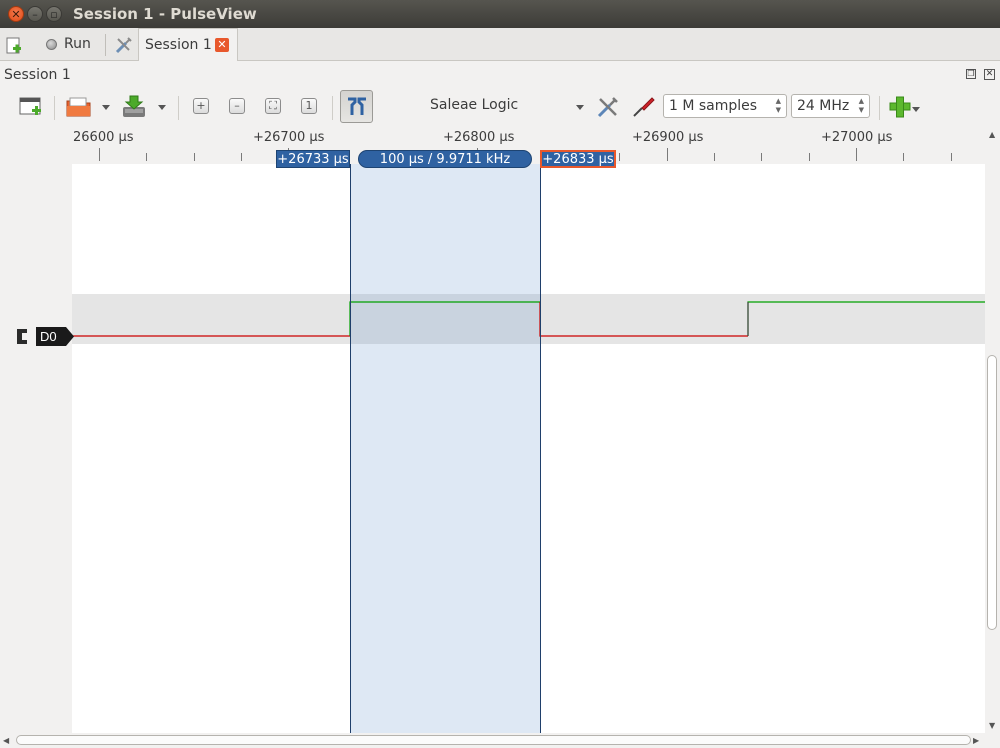 Image resolution: width=1000 pixels, height=748 pixels. What do you see at coordinates (134, 107) in the screenshot?
I see `save-download-icon` at bounding box center [134, 107].